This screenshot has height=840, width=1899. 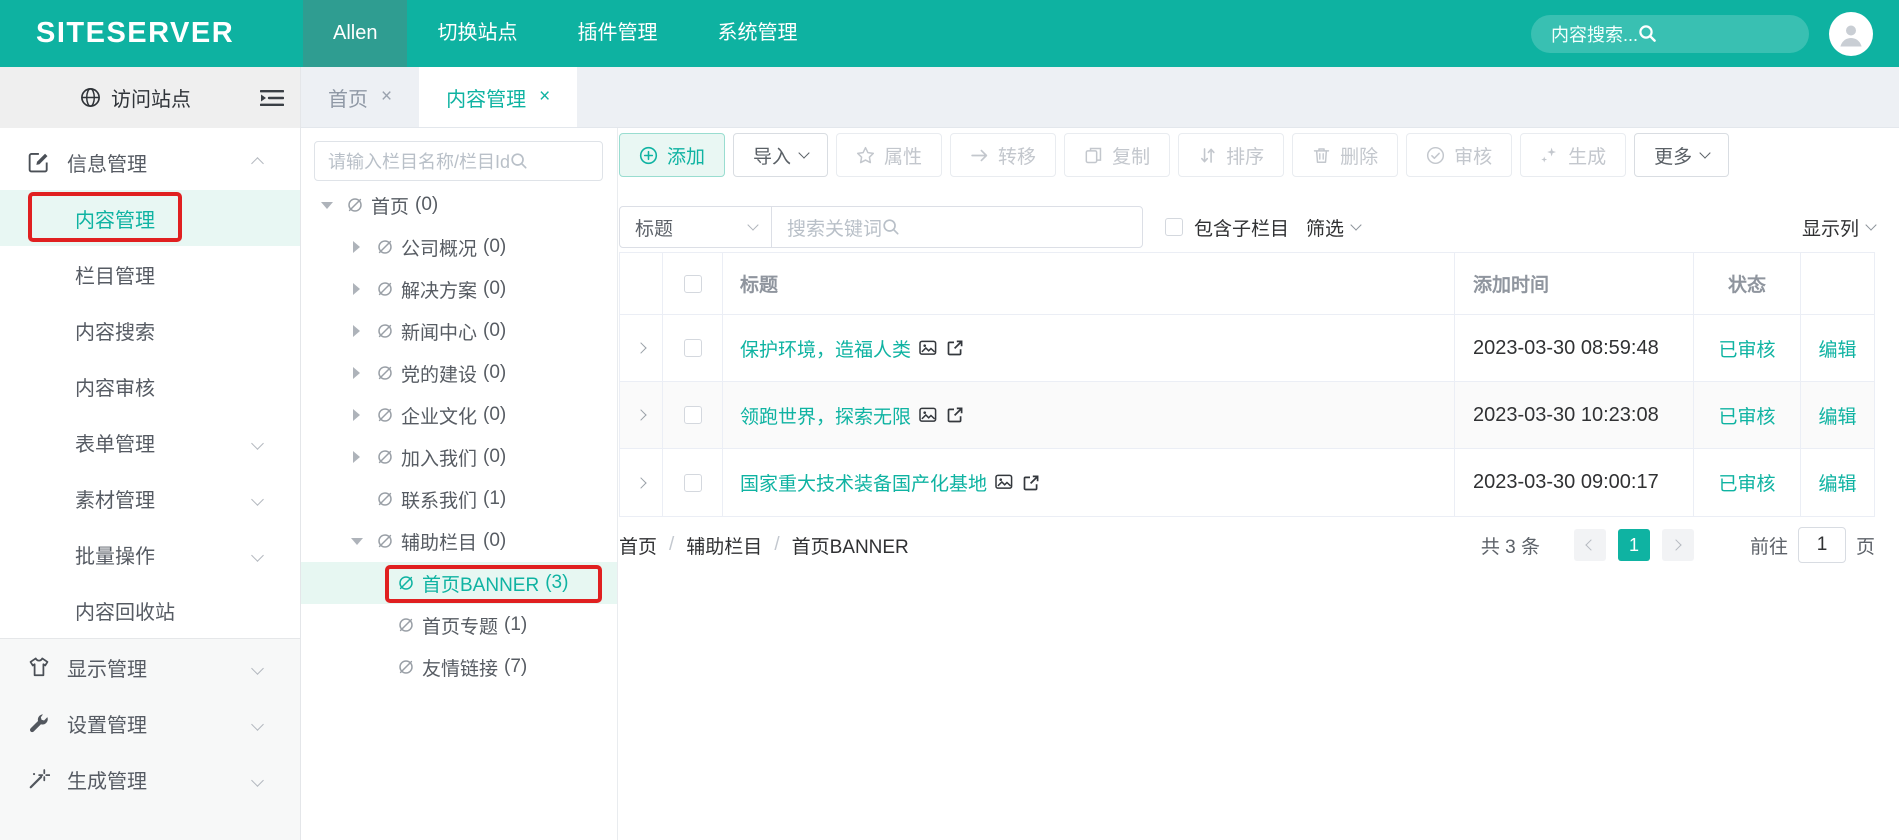 I want to click on more-button: 更多, so click(x=1682, y=155).